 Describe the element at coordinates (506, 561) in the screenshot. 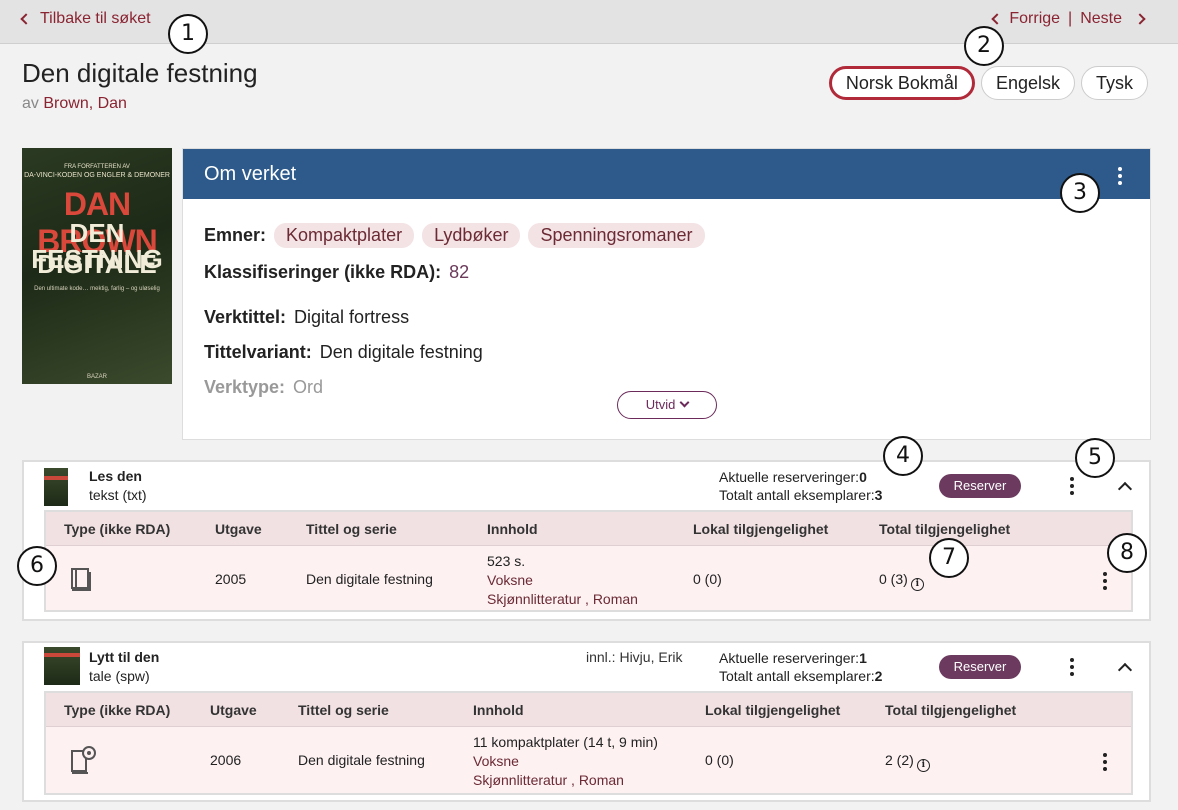

I see `content-extent: 523 s.` at that location.